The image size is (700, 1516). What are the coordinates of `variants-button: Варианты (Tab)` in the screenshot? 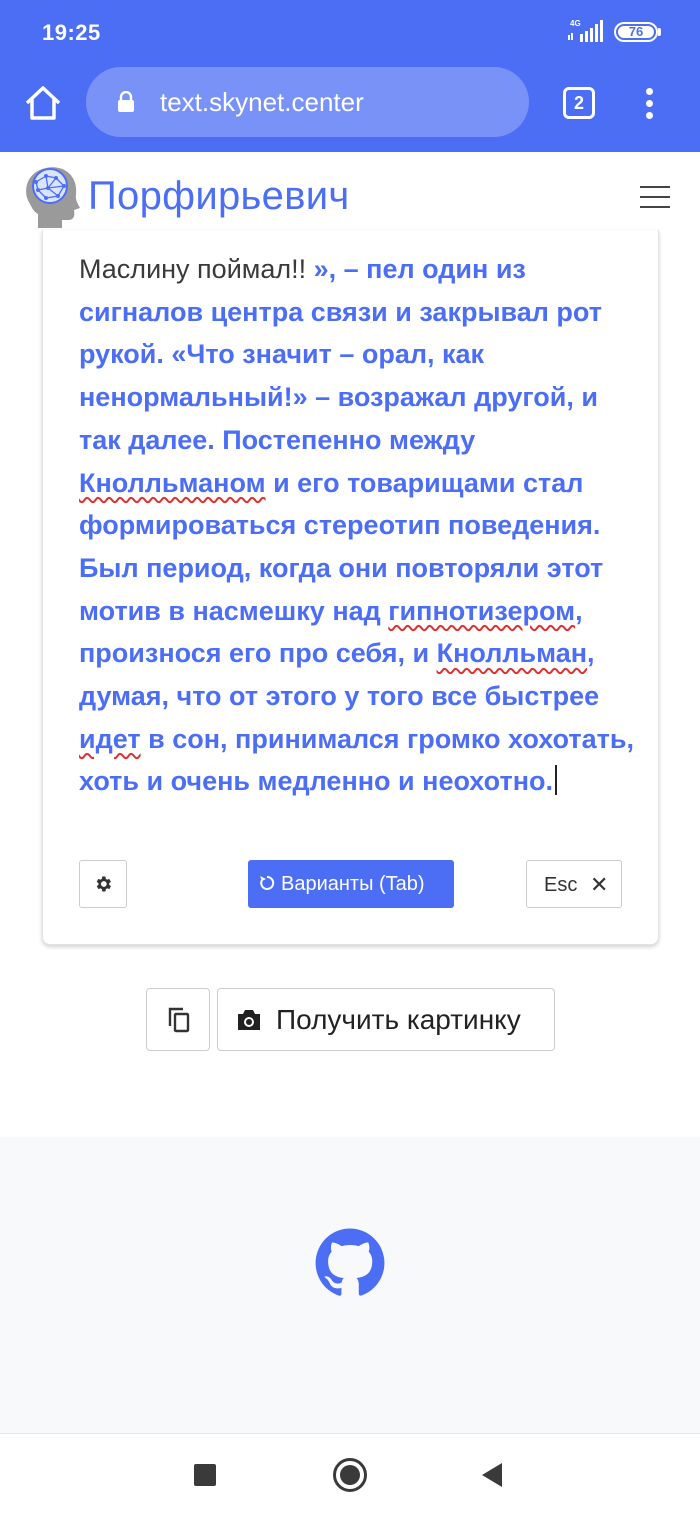 It's located at (351, 884).